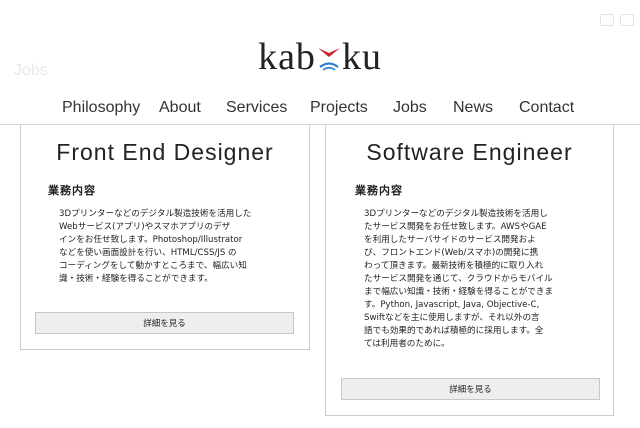  I want to click on site-logo: kab ku, so click(320, 51).